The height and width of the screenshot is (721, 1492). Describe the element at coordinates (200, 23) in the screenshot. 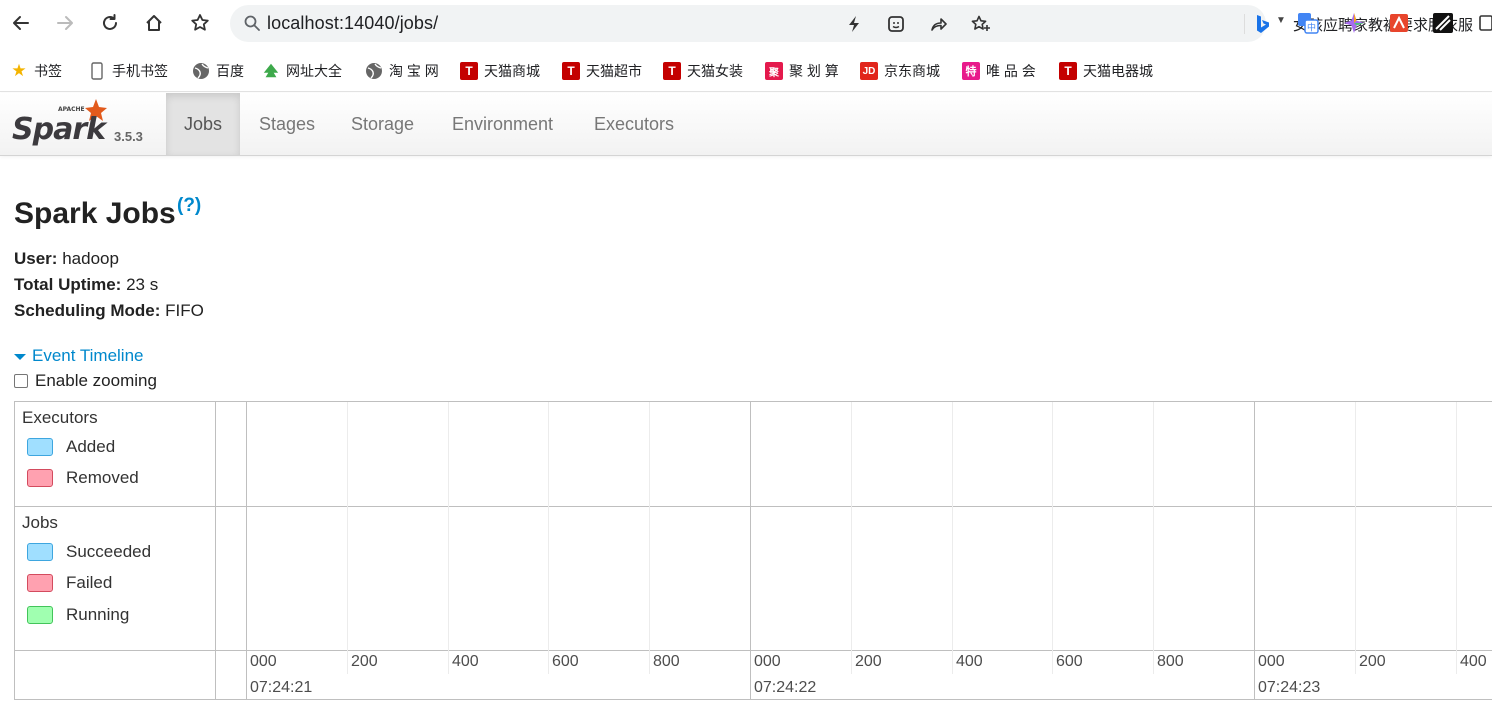

I see `bookmark-star-button` at that location.